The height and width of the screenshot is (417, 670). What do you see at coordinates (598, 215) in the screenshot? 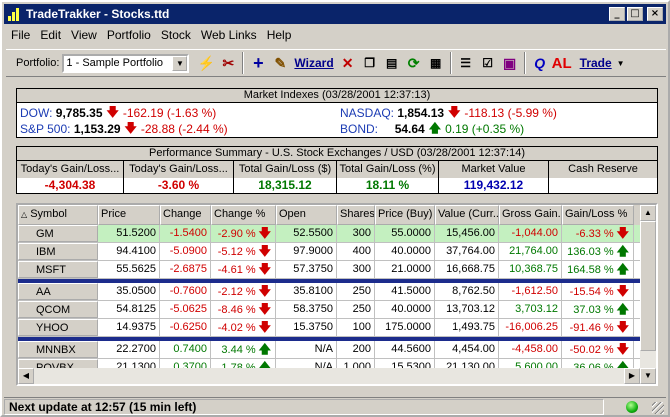
I see `column-header-gain-loss-pct: Gain/Loss %` at bounding box center [598, 215].